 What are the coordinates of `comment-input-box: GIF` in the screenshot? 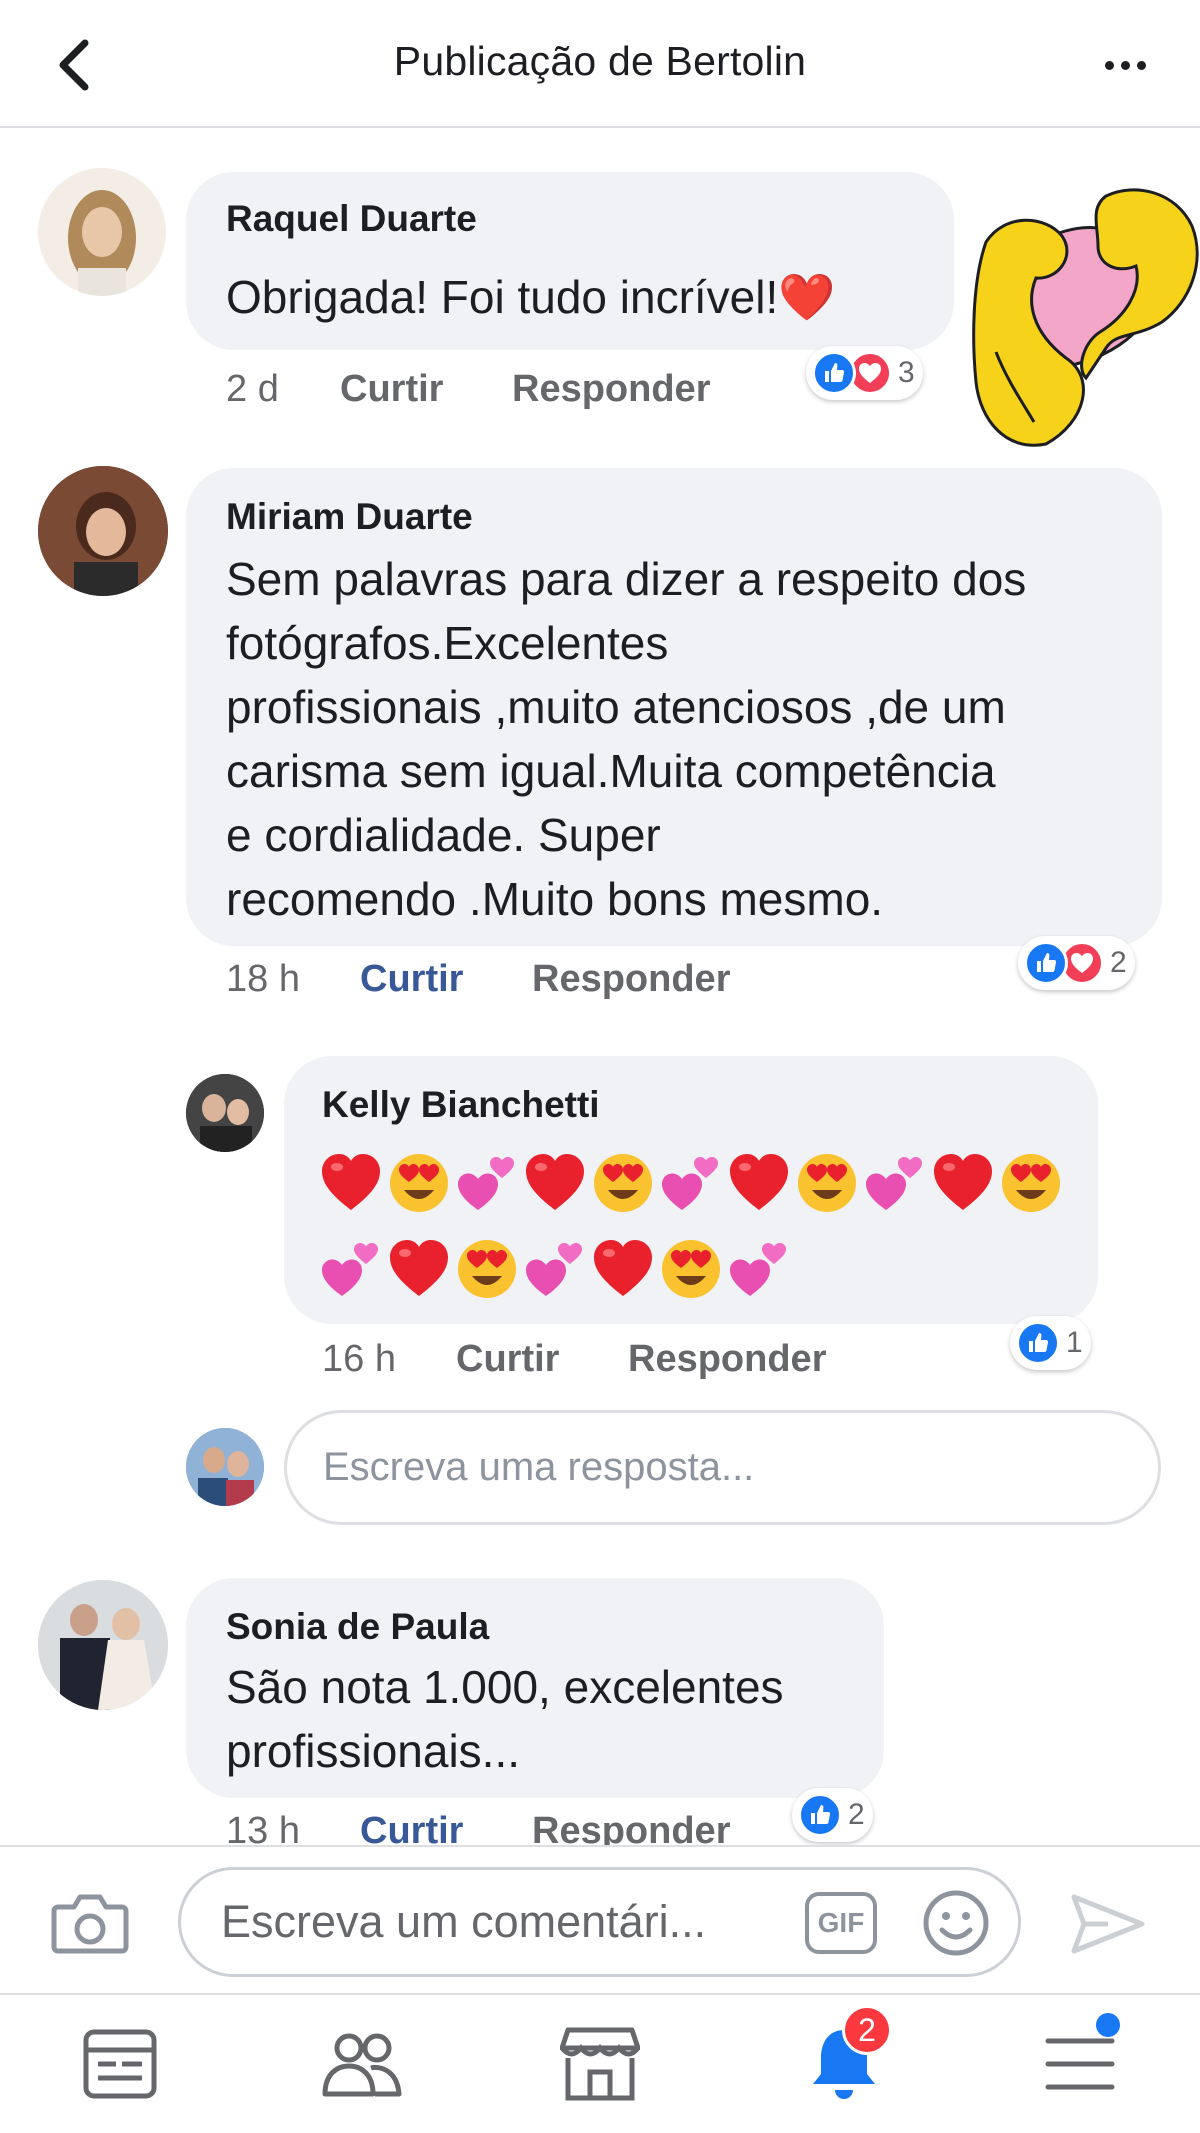 It's located at (599, 1922).